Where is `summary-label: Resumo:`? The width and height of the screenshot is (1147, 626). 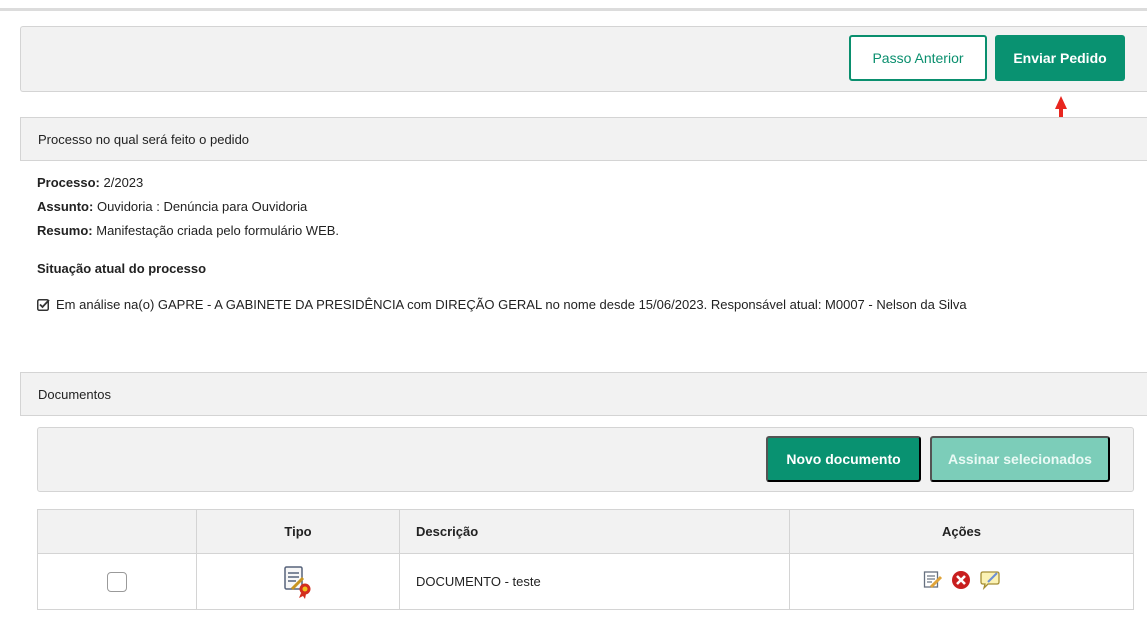
summary-label: Resumo: is located at coordinates (65, 230).